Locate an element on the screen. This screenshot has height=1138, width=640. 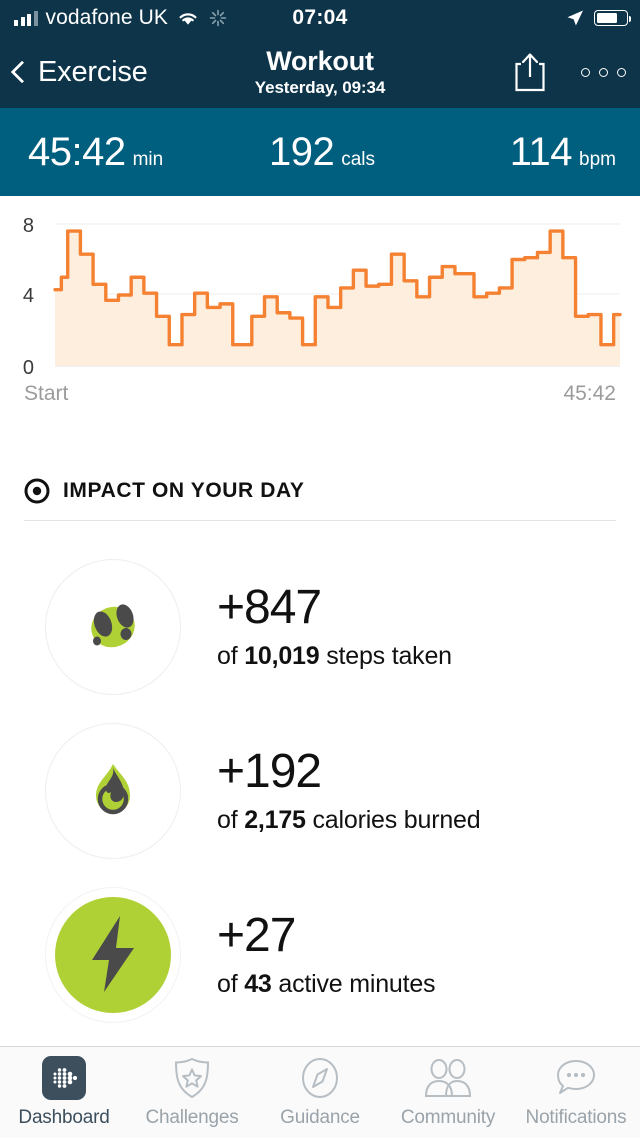
steps-subtitle: of 10,019 steps taken is located at coordinates (334, 656).